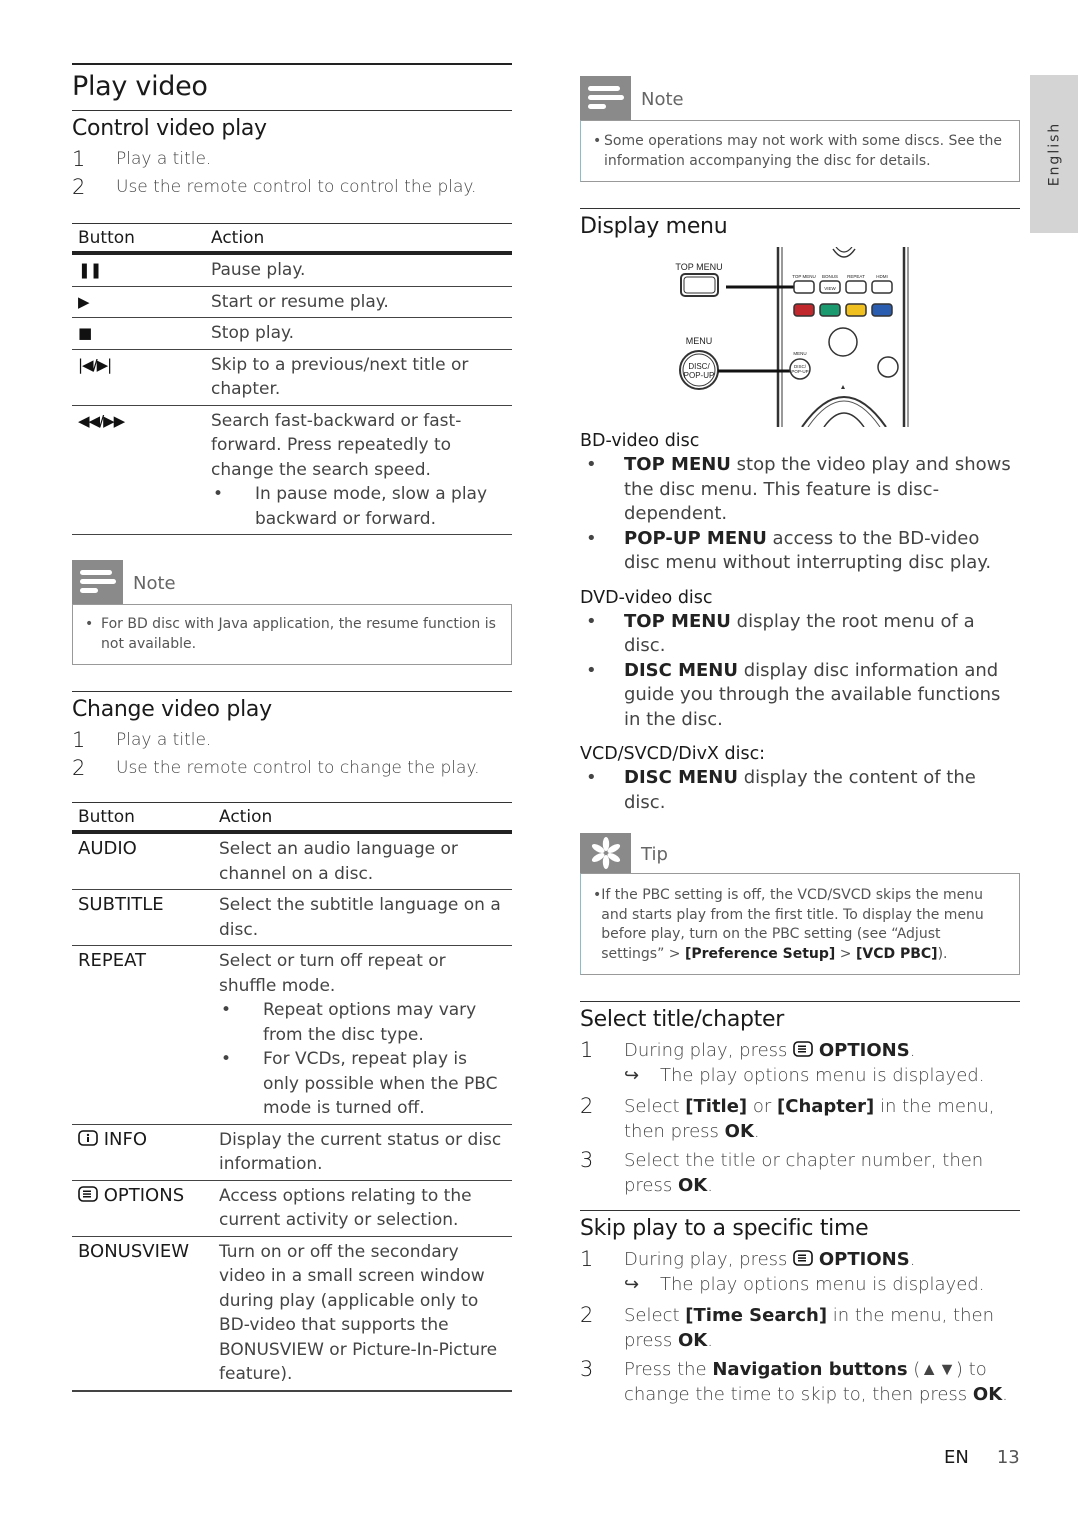 Image resolution: width=1080 pixels, height=1528 pixels. Describe the element at coordinates (654, 226) in the screenshot. I see `section-heading-display-menu: Display menu` at that location.